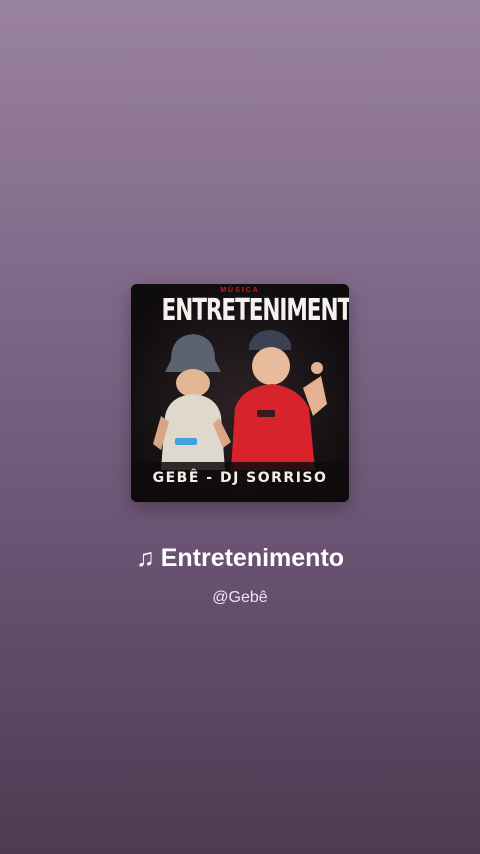 This screenshot has width=480, height=854. Describe the element at coordinates (240, 478) in the screenshot. I see `album-cover-artists: GEBÊ - DJ SORRISO` at that location.